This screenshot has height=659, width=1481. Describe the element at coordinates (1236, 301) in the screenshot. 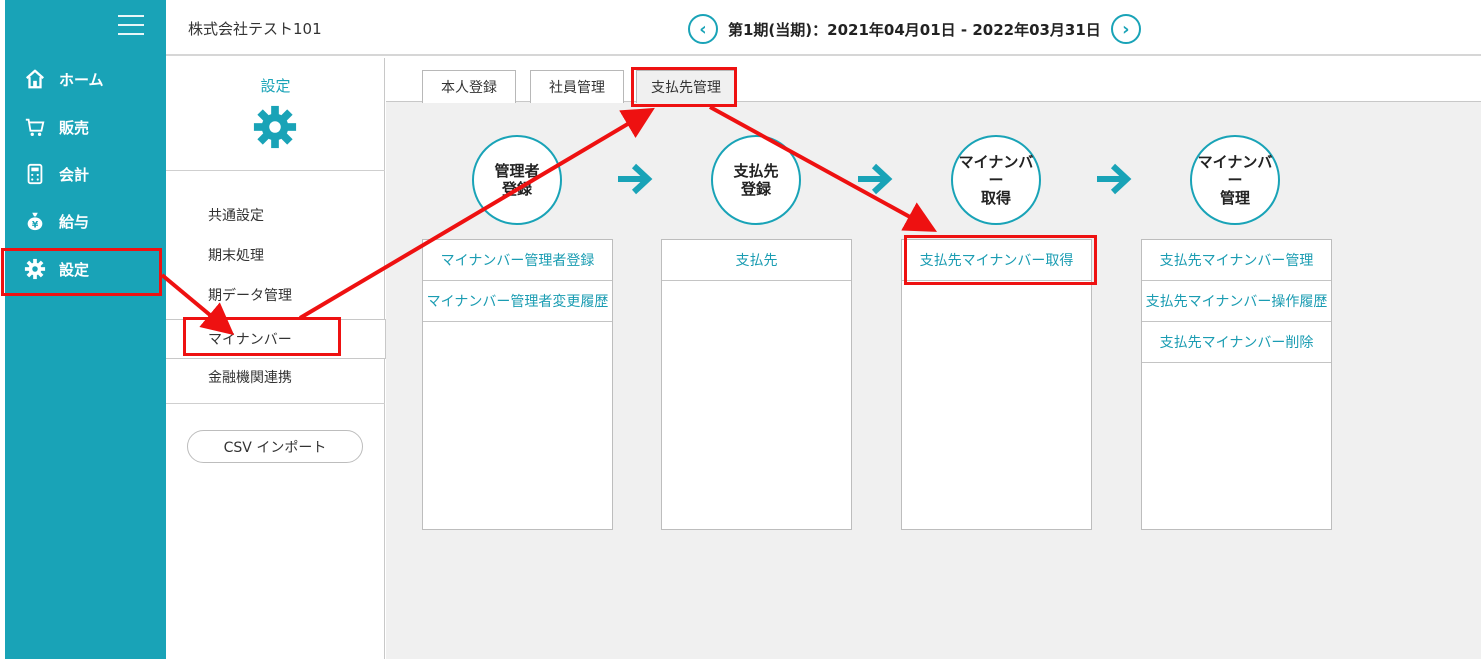

I see `link-payee-my-number-history: 支払先マイナンバー操作履歴` at that location.